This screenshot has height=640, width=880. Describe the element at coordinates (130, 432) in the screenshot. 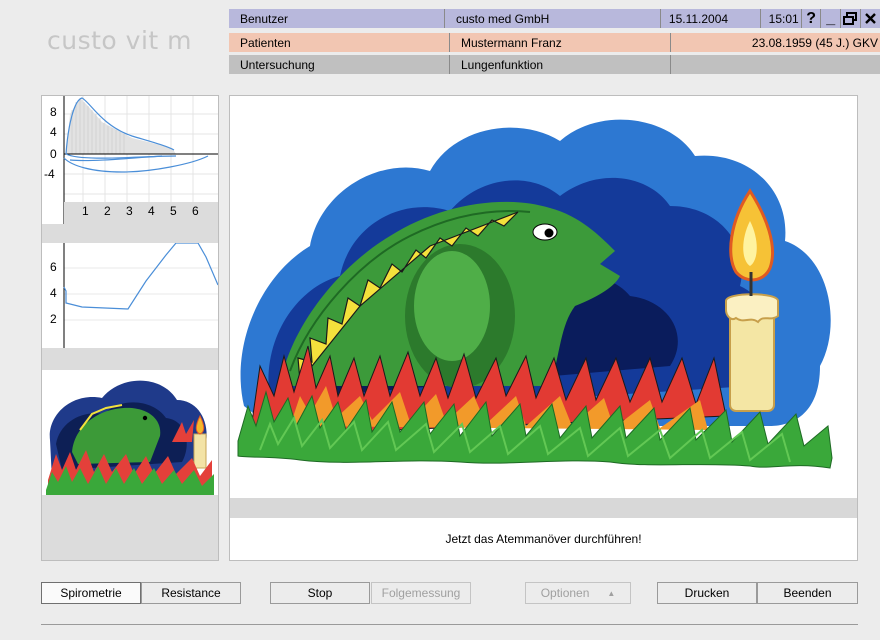

I see `animation-thumbnail` at that location.